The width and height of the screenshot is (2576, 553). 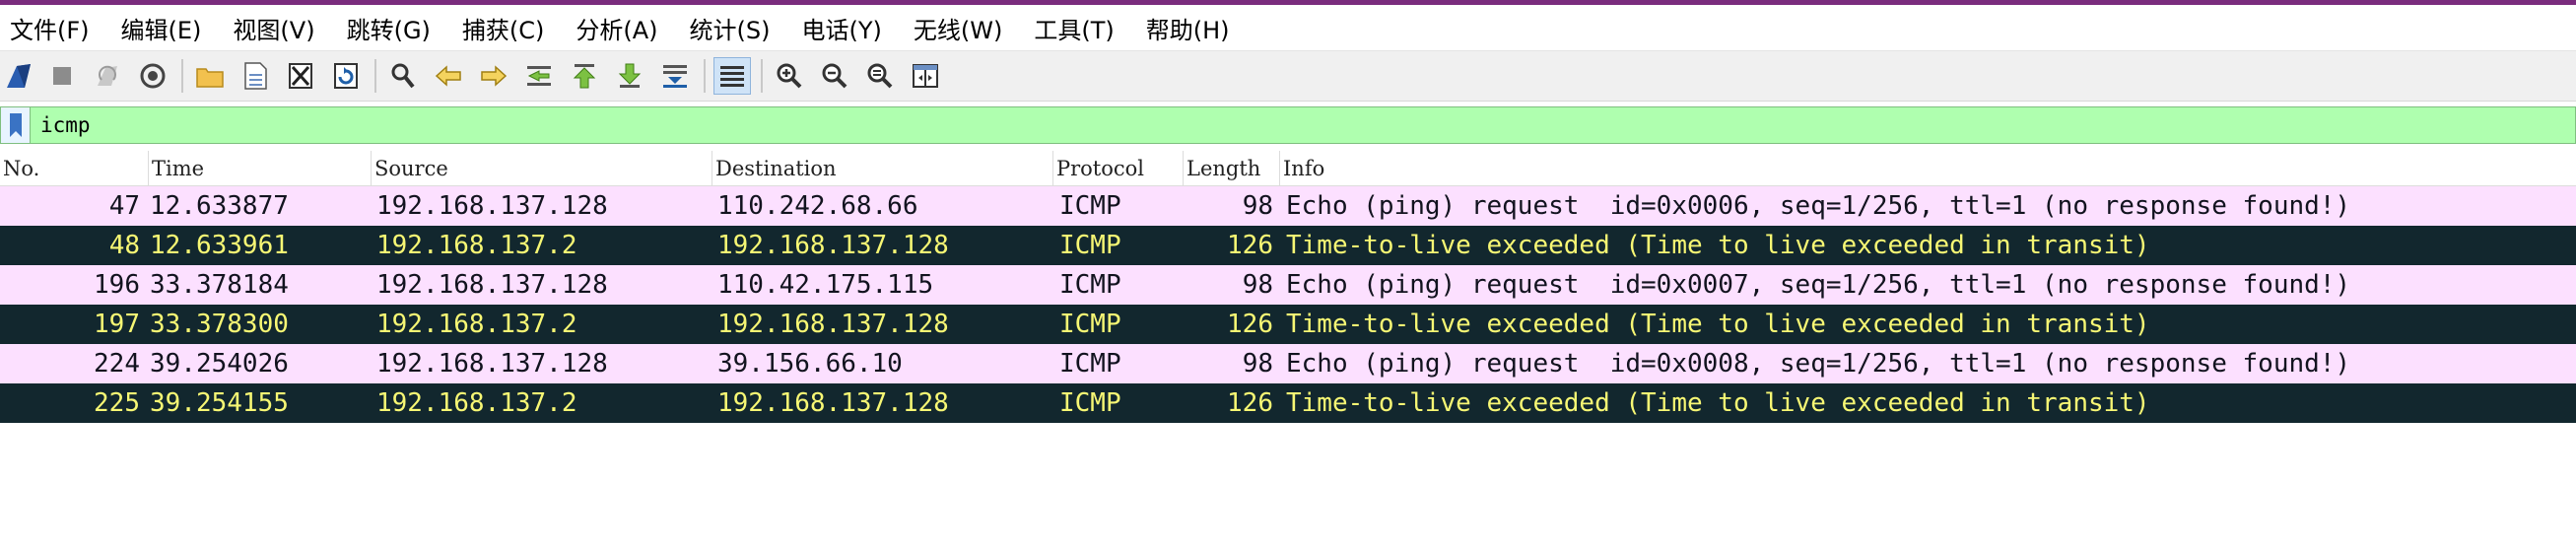 I want to click on stop-capture-button, so click(x=62, y=76).